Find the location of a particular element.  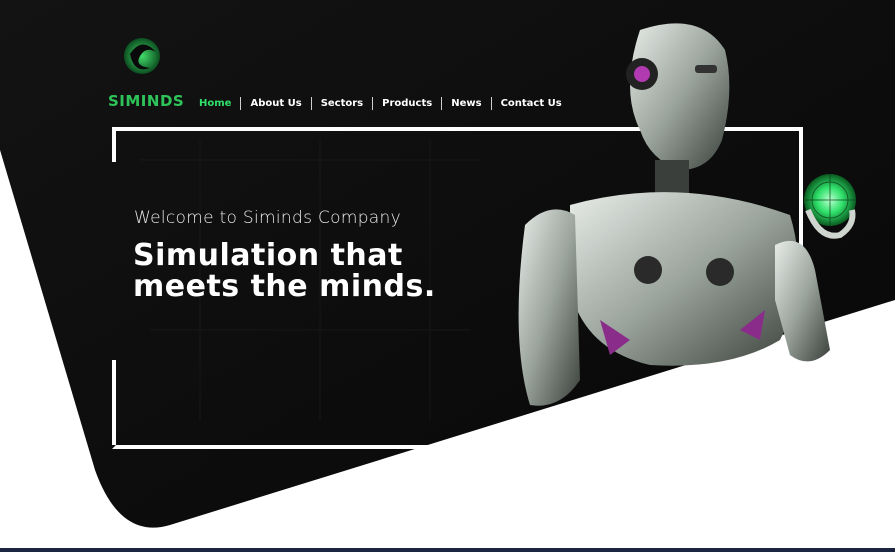

hero-headline-line-2: meets the minds. is located at coordinates (284, 286).